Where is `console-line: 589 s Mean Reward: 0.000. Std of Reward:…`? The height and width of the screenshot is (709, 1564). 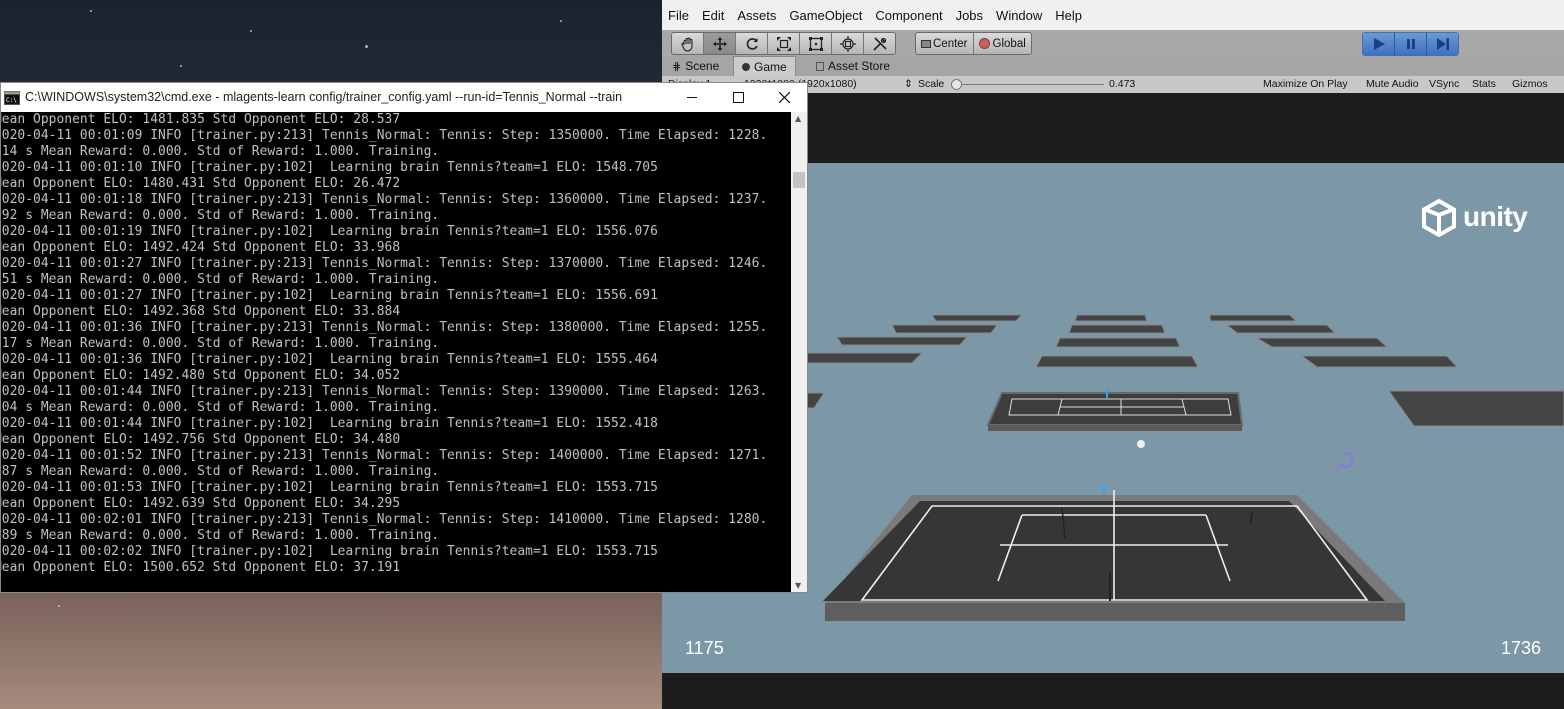
console-line: 589 s Mean Reward: 0.000. Std of Reward:… is located at coordinates (220, 535).